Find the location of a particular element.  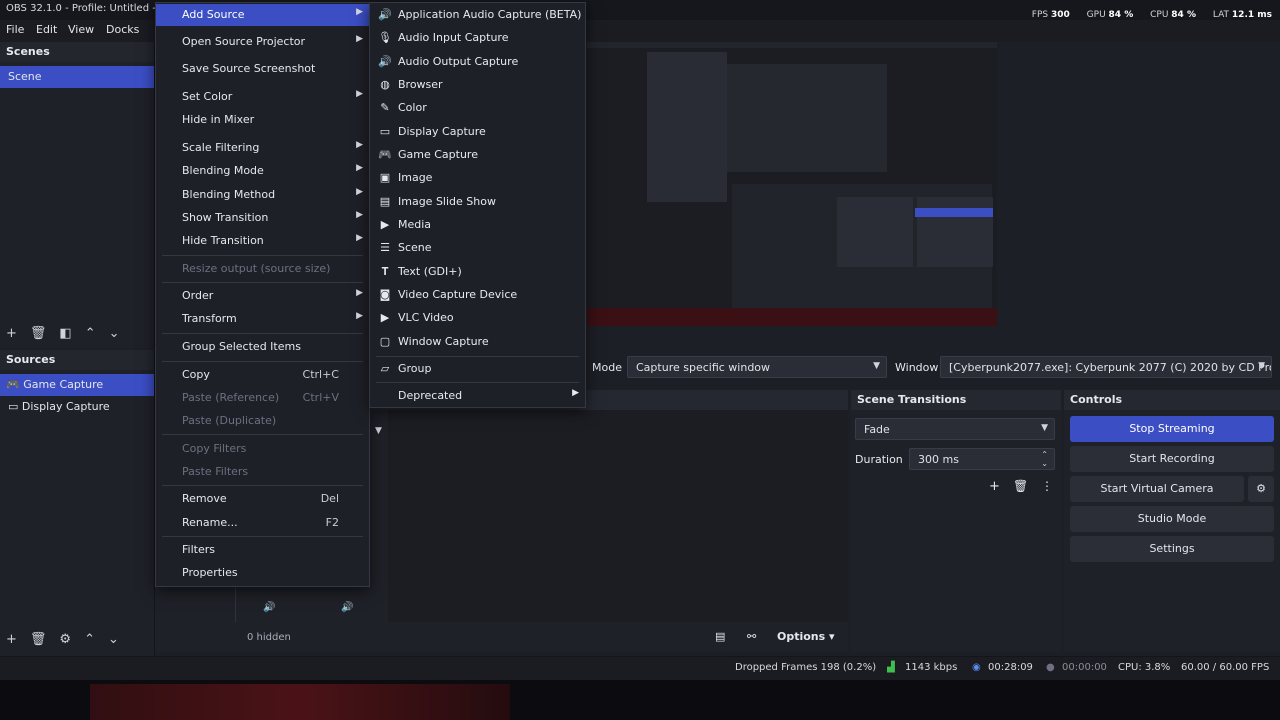

fps-value: 300 is located at coordinates (1060, 15).